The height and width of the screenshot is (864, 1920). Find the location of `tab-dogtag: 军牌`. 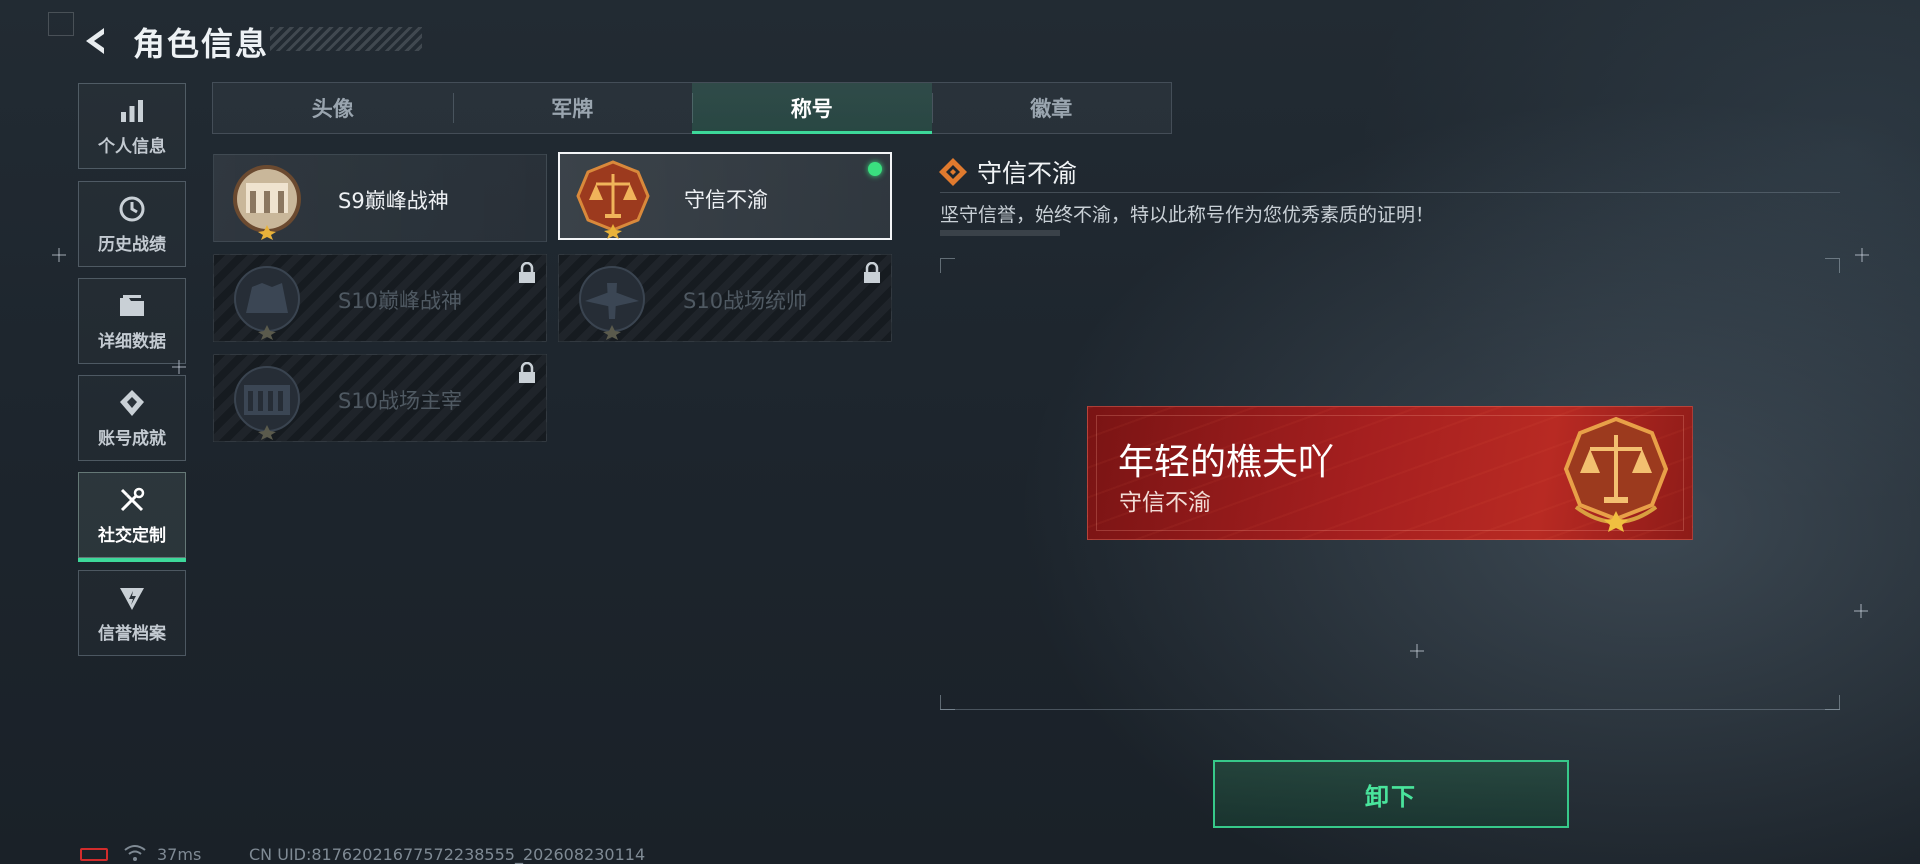

tab-dogtag: 军牌 is located at coordinates (572, 108).